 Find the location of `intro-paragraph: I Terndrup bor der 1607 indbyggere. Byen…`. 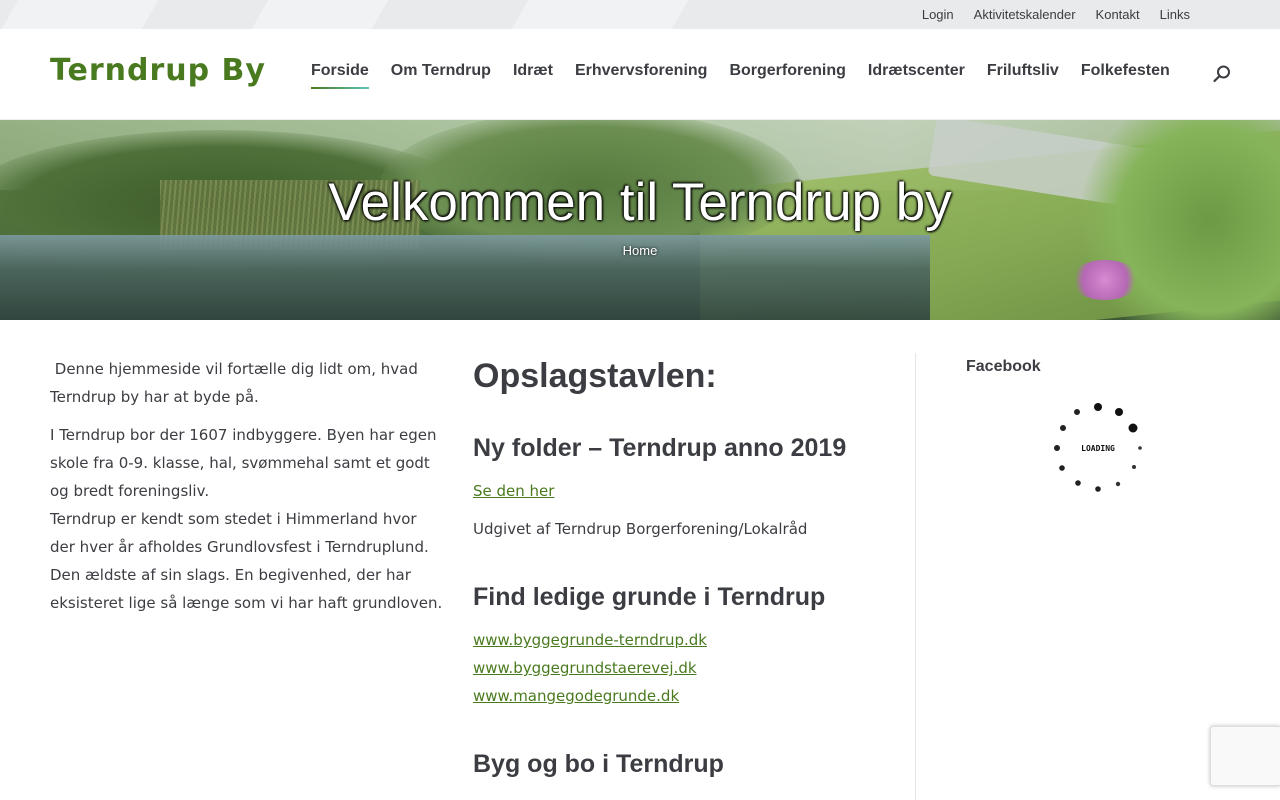

intro-paragraph: I Terndrup bor der 1607 indbyggere. Byen… is located at coordinates (247, 519).